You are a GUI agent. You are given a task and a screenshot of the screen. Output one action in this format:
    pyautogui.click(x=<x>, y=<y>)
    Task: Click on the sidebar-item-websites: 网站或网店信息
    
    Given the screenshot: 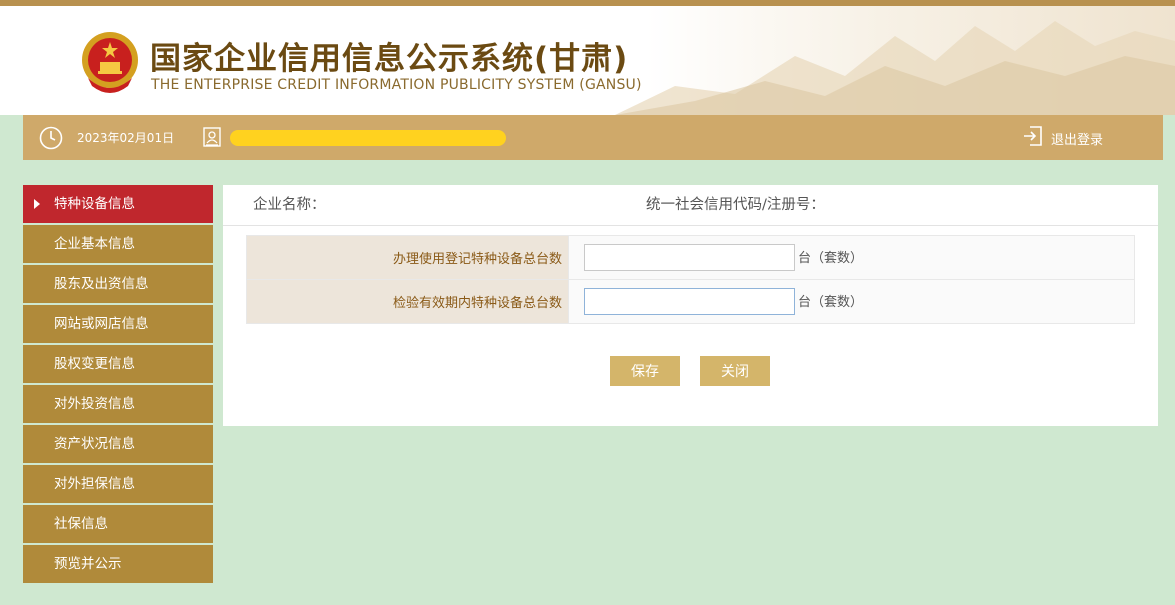 What is the action you would take?
    pyautogui.click(x=118, y=324)
    